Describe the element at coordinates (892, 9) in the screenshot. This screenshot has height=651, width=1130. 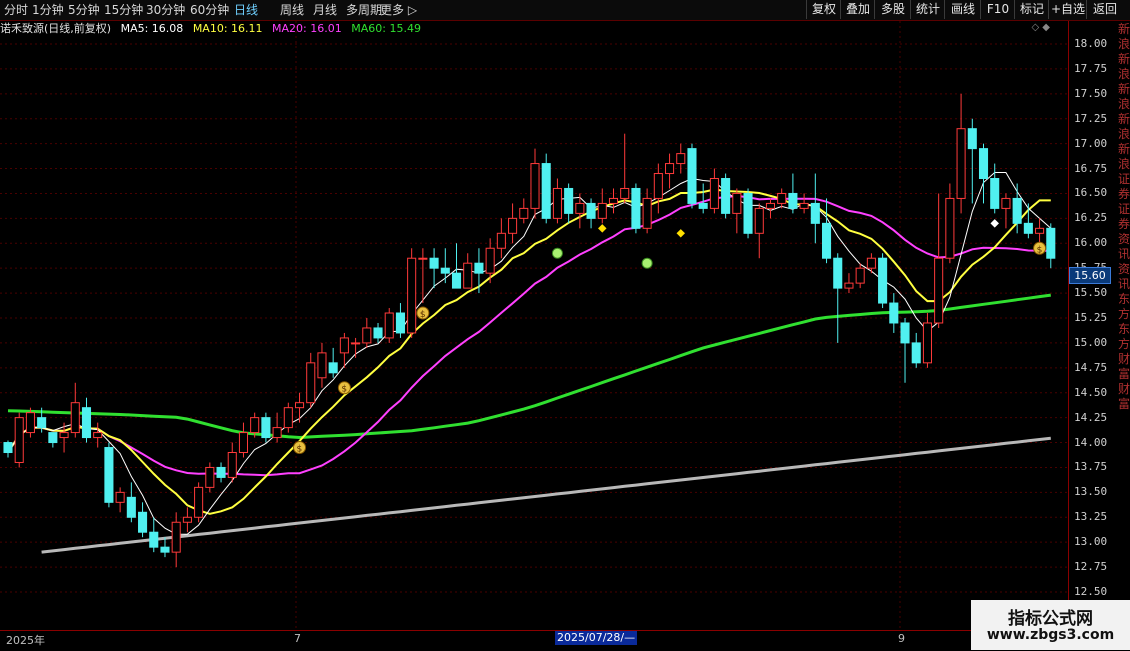
I see `toolbar-button-2: 多股` at that location.